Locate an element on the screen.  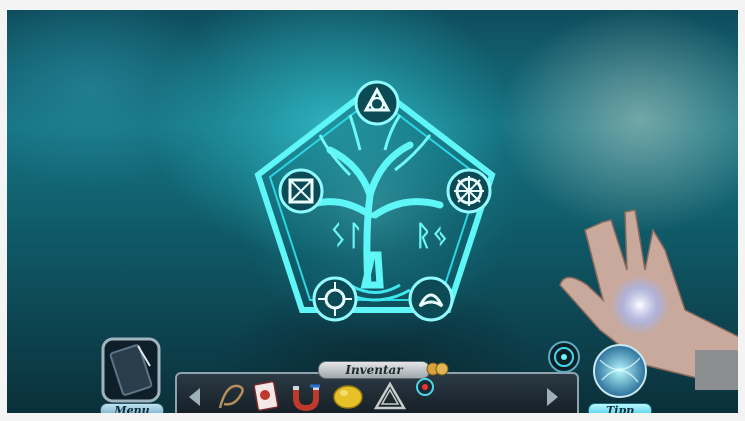
coins-icon is located at coordinates (437, 369).